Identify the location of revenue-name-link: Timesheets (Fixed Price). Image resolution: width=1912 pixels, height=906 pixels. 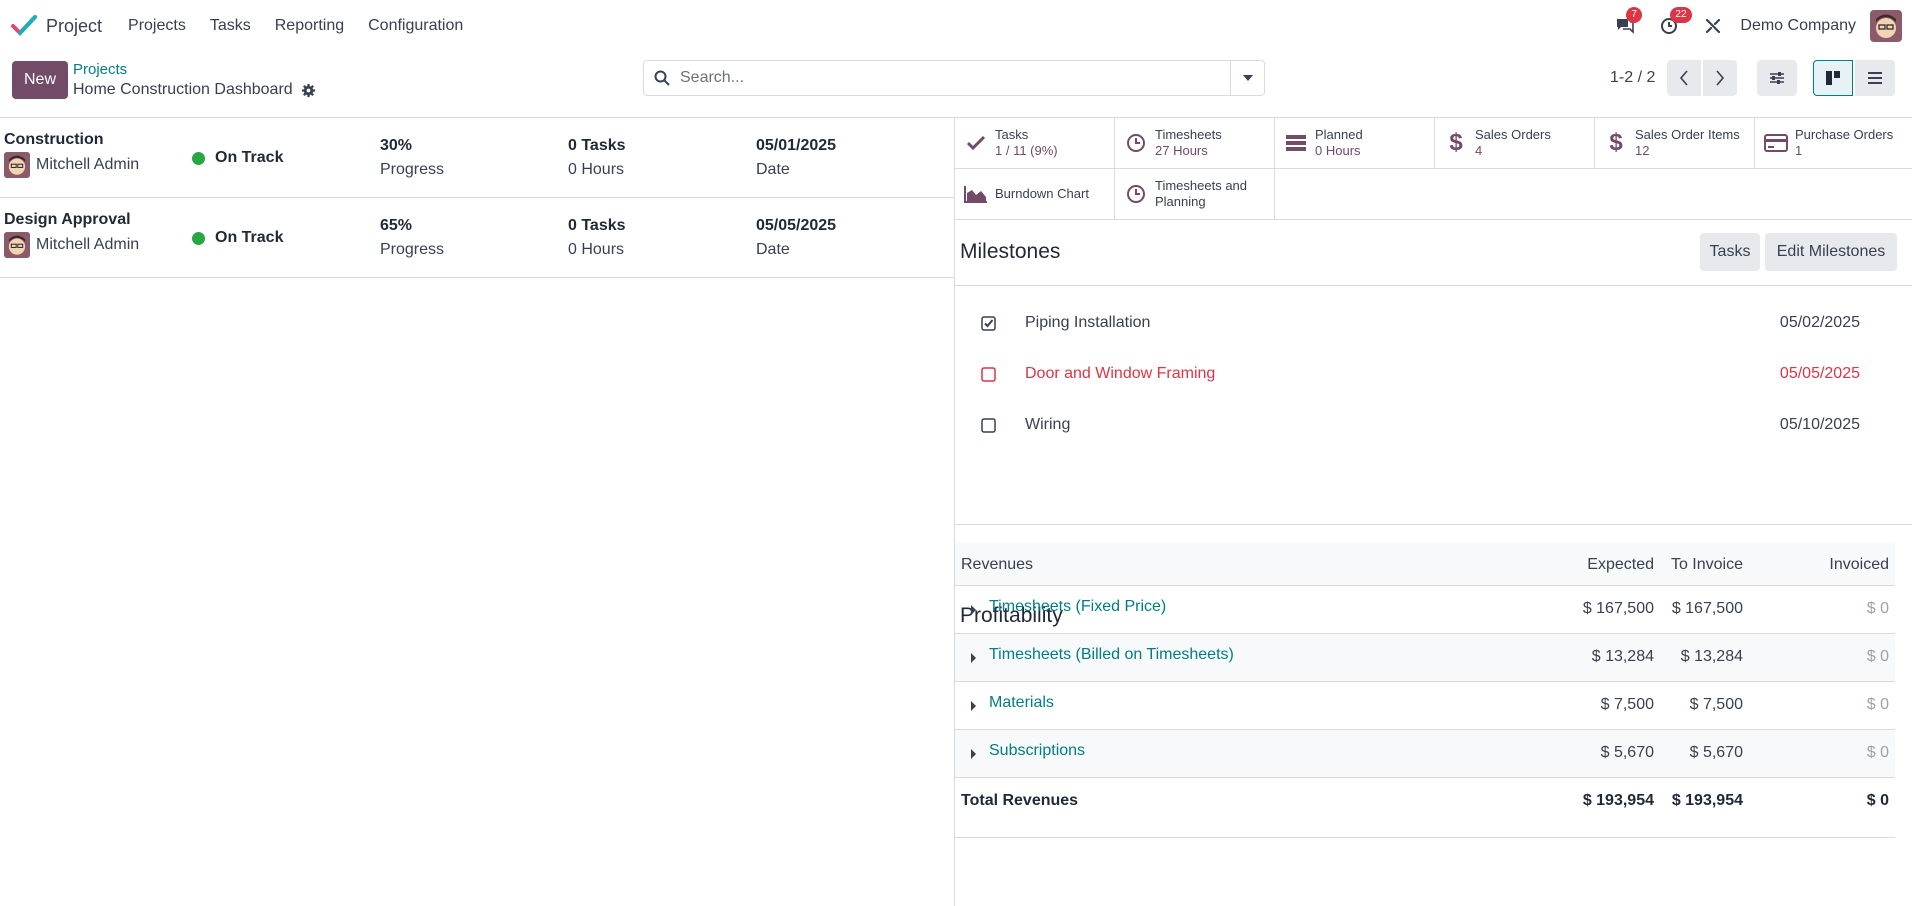
(1077, 607).